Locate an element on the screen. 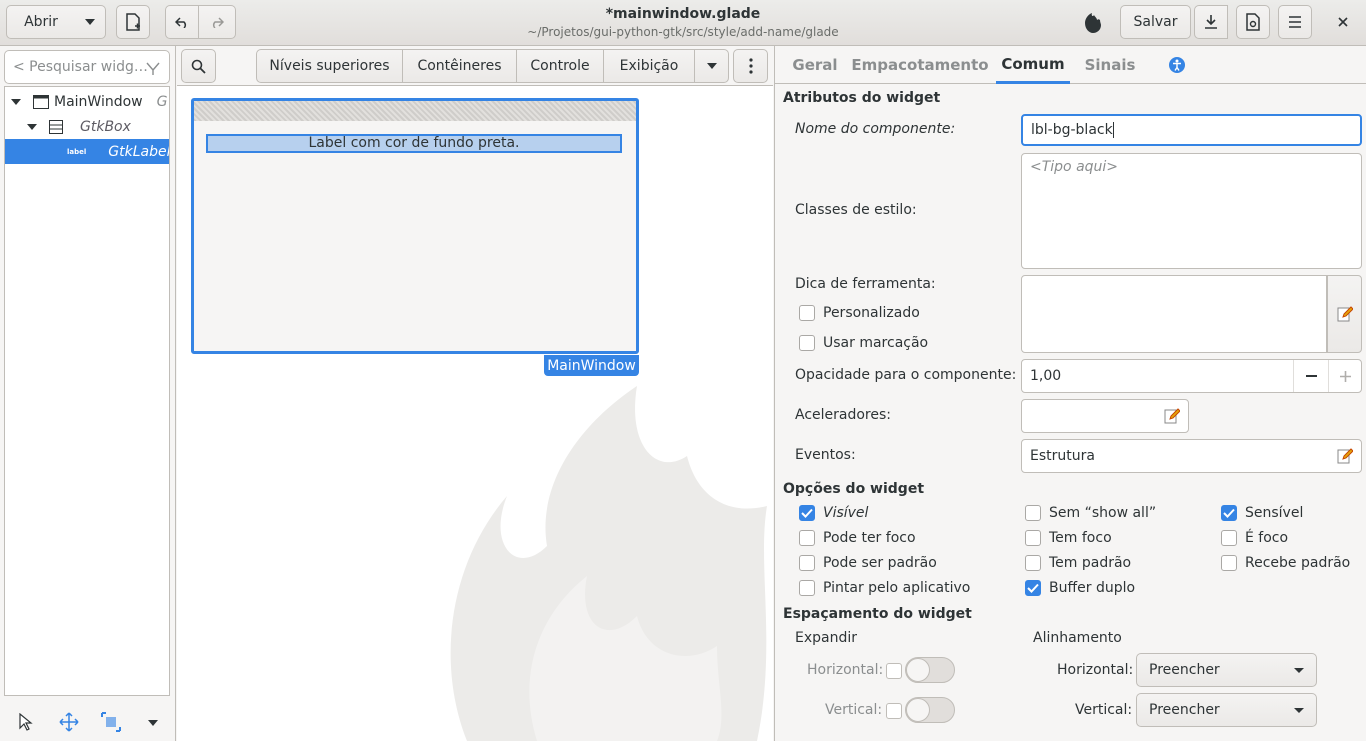 Image resolution: width=1366 pixels, height=741 pixels. palette-more-button is located at coordinates (711, 66).